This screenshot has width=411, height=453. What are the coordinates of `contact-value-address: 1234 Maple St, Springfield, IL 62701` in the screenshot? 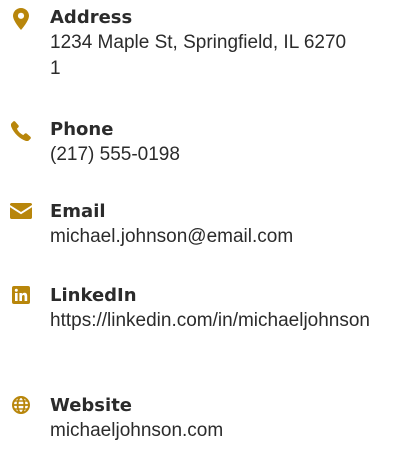 It's located at (198, 55).